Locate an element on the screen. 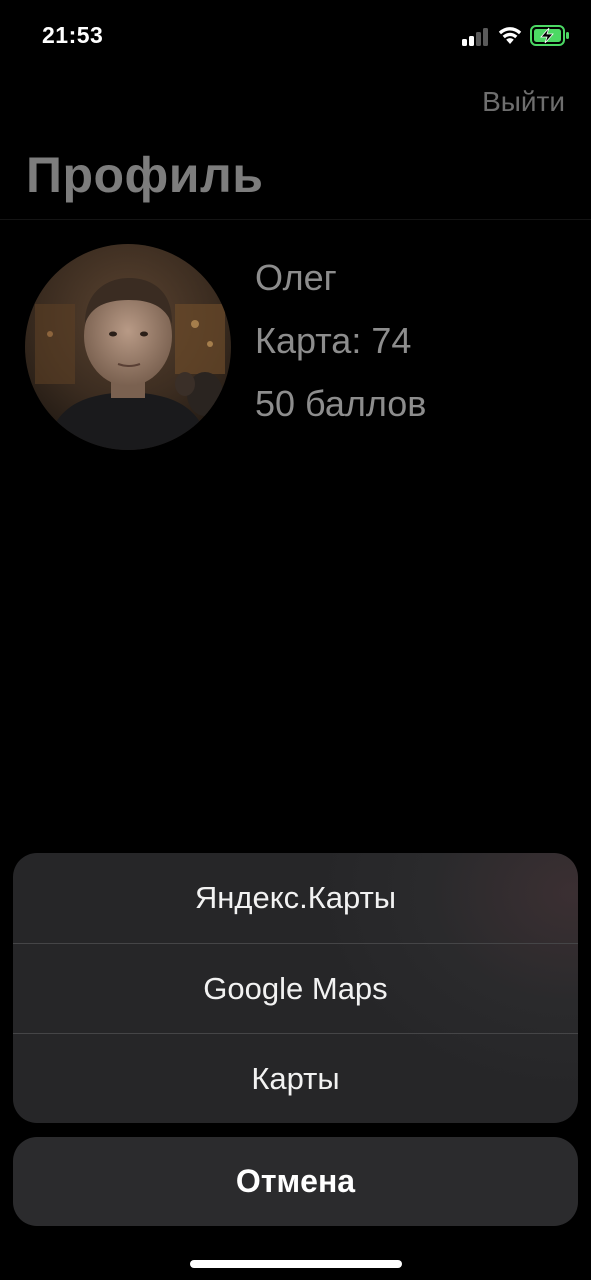 Image resolution: width=591 pixels, height=1280 pixels. profile-points: 50 баллов is located at coordinates (341, 403).